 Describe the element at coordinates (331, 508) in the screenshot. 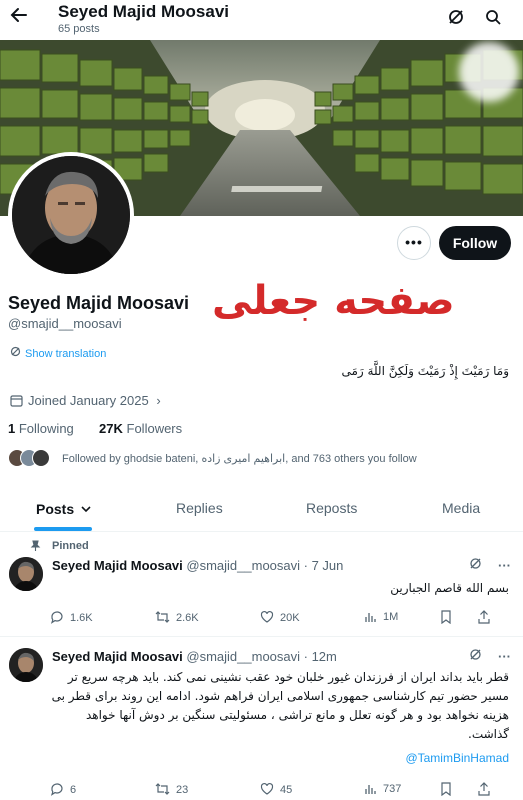

I see `tab-reposts: Reposts` at that location.